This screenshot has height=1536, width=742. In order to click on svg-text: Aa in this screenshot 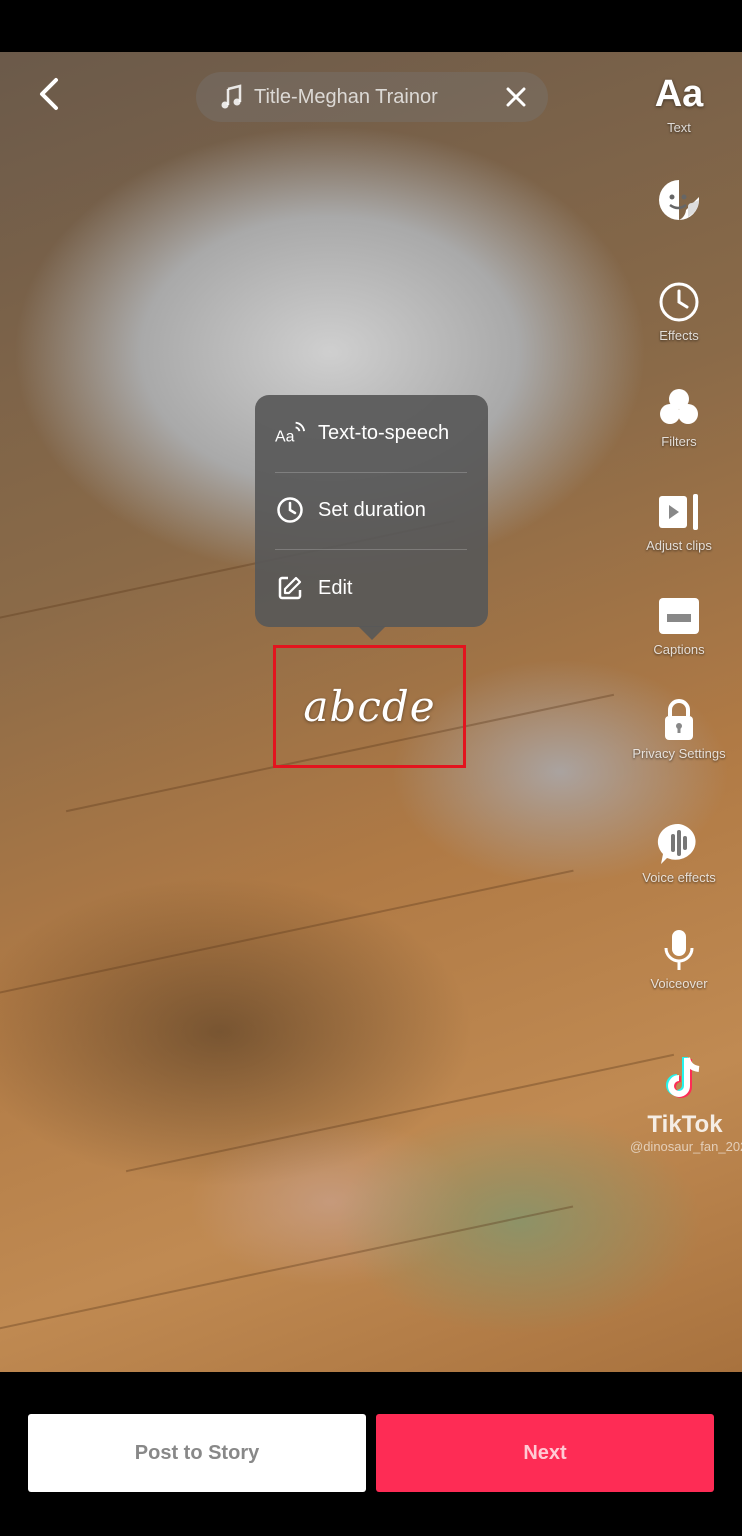, I will do `click(285, 436)`.